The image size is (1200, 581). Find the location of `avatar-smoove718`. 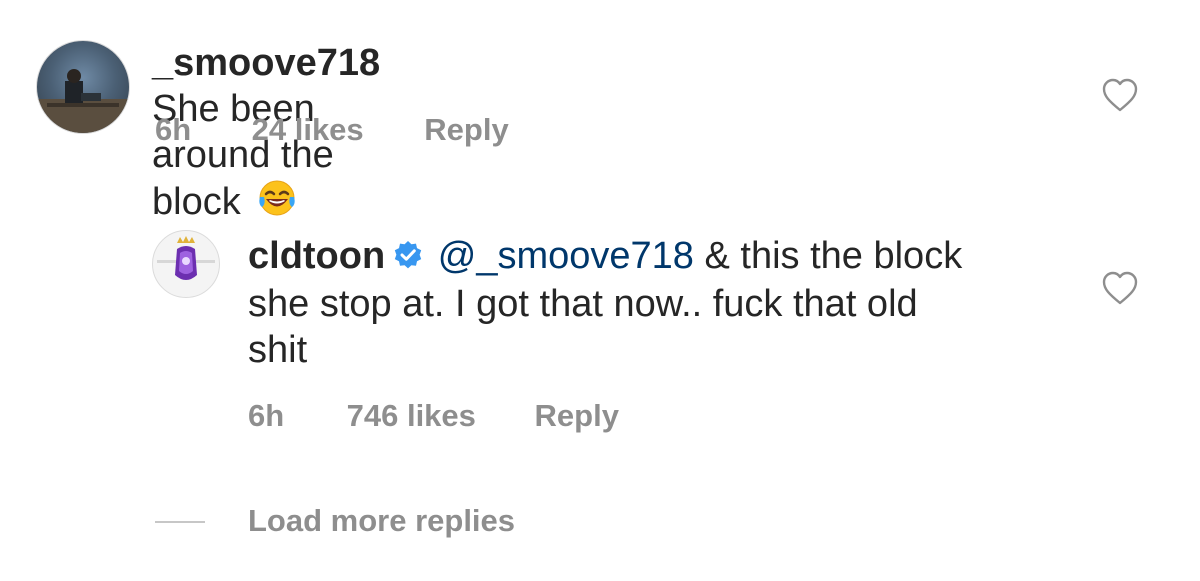

avatar-smoove718 is located at coordinates (83, 87).